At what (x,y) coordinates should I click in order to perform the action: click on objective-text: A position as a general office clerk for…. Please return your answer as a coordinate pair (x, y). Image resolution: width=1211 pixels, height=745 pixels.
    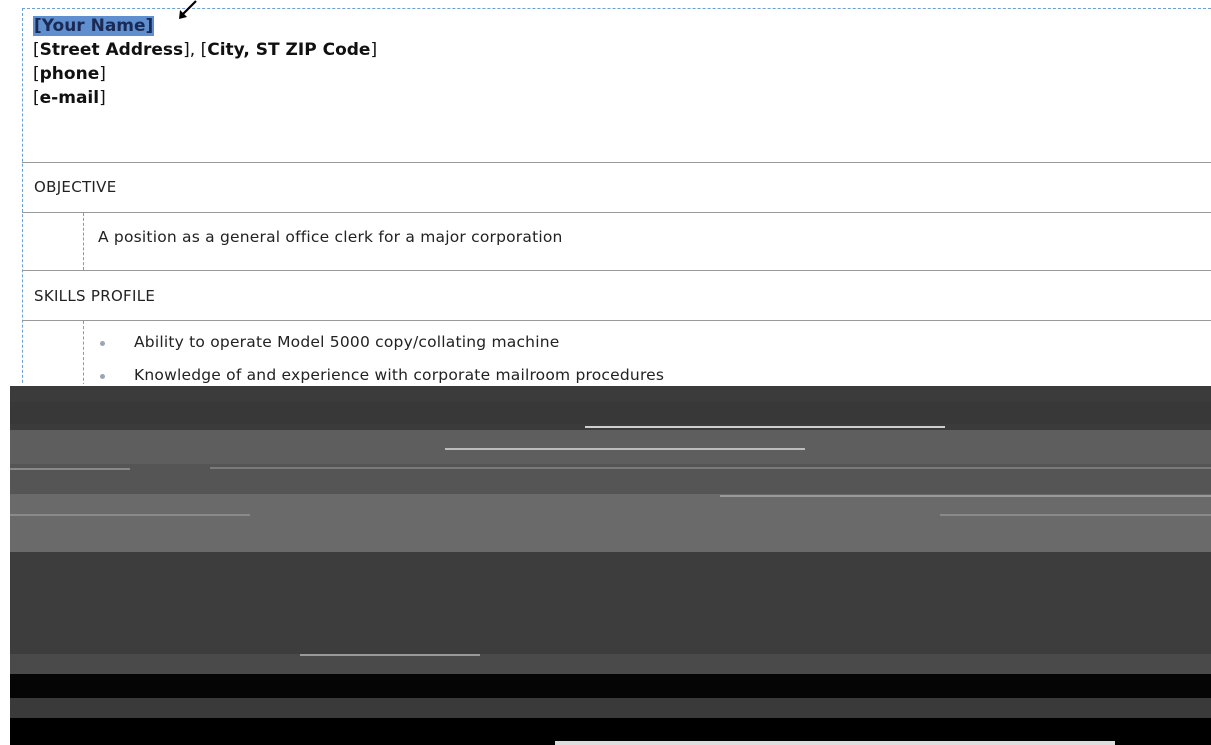
    Looking at the image, I should click on (330, 237).